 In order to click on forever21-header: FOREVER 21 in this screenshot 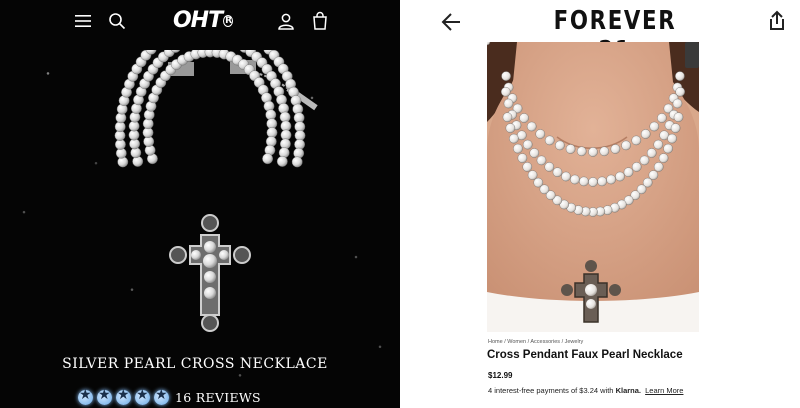, I will do `click(600, 33)`.